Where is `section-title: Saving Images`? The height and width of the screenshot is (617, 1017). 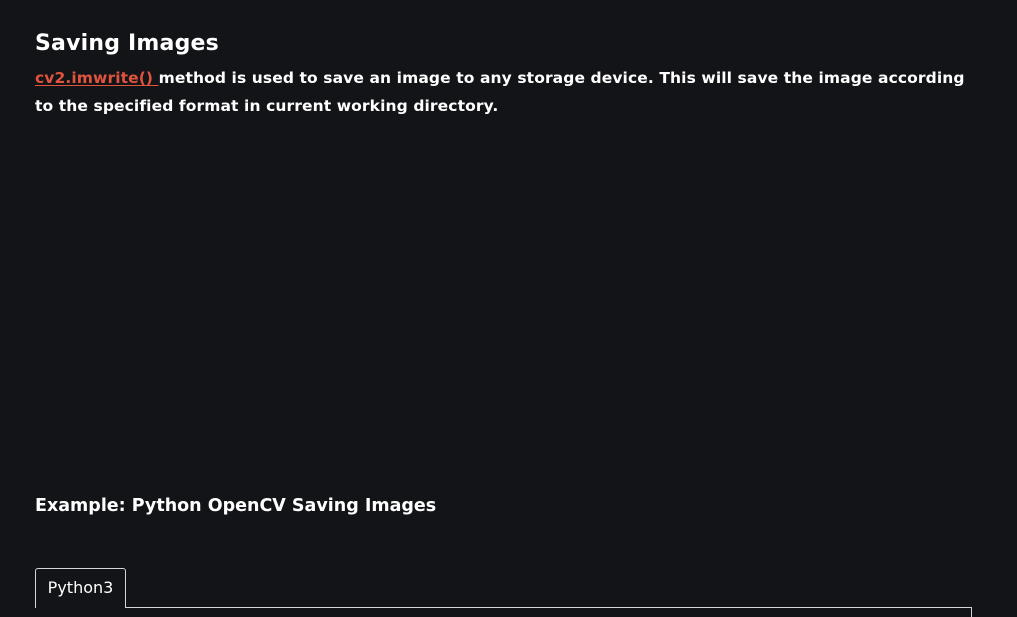 section-title: Saving Images is located at coordinates (127, 43).